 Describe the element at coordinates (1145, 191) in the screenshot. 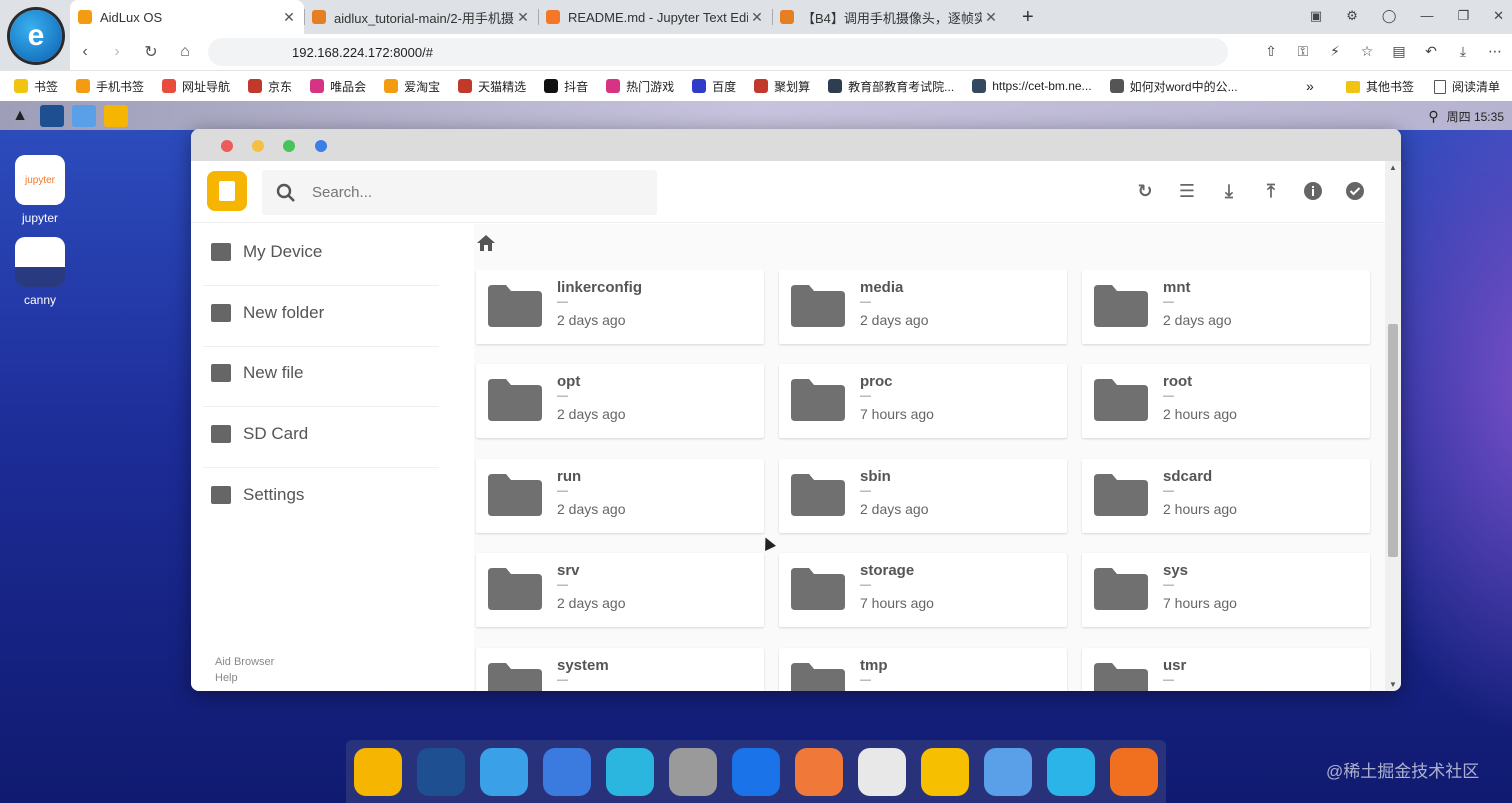

I see `refresh-icon: ↻` at that location.